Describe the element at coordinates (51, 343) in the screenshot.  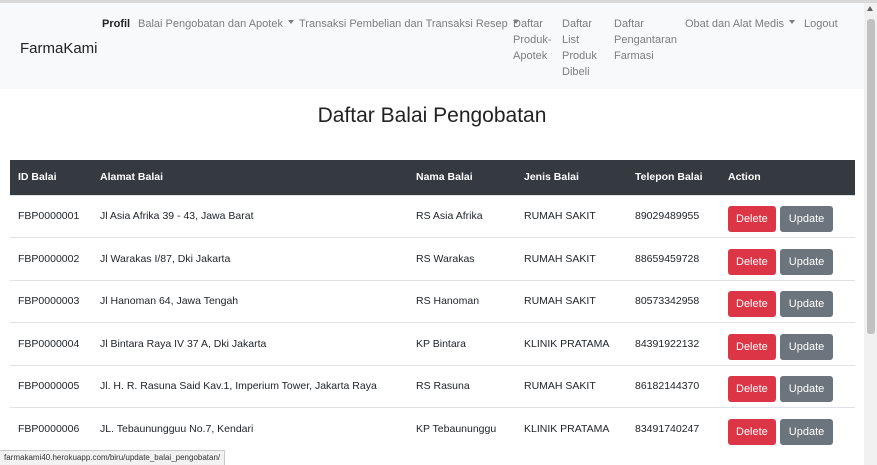
I see `cell-id: FBP0000004` at that location.